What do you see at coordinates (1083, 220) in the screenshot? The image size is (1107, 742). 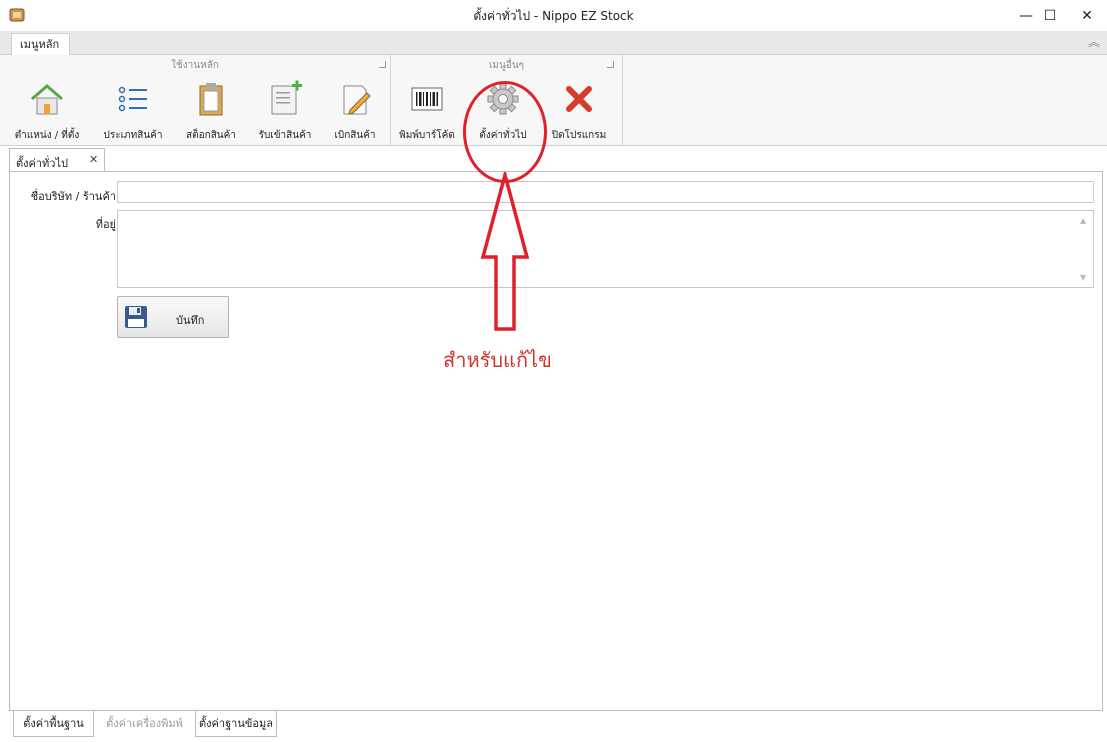 I see `scroll-up-icon: ▲` at bounding box center [1083, 220].